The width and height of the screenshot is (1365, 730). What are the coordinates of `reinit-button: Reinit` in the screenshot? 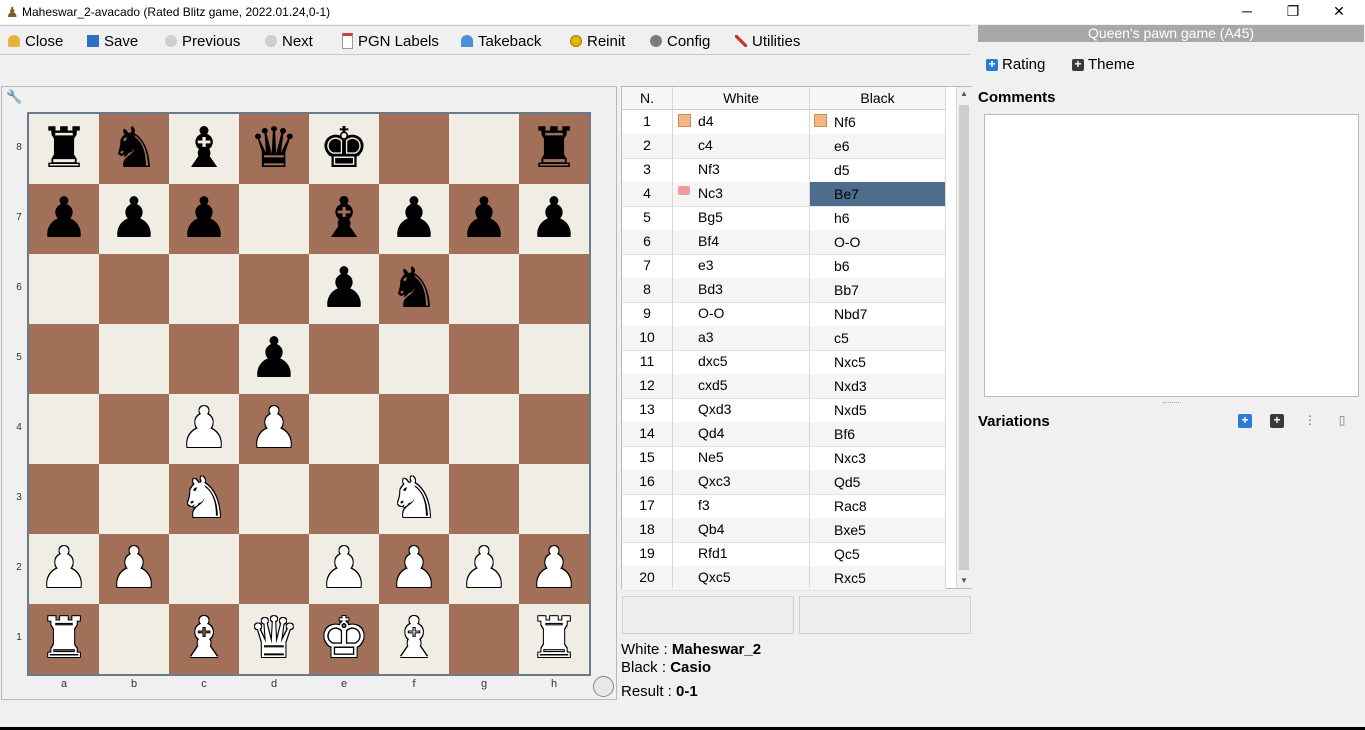 It's located at (597, 41).